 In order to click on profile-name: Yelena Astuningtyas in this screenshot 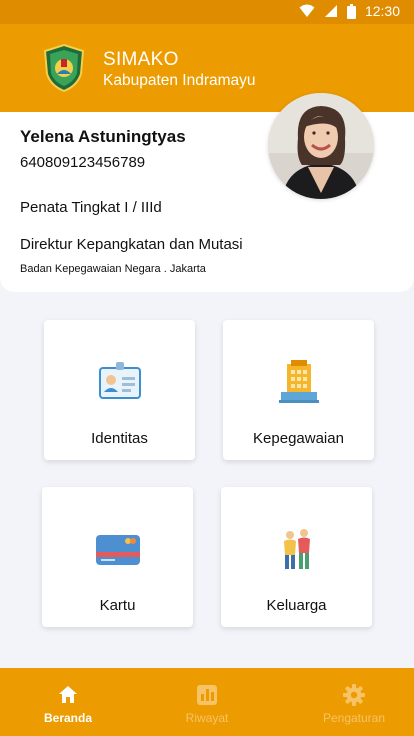, I will do `click(103, 136)`.